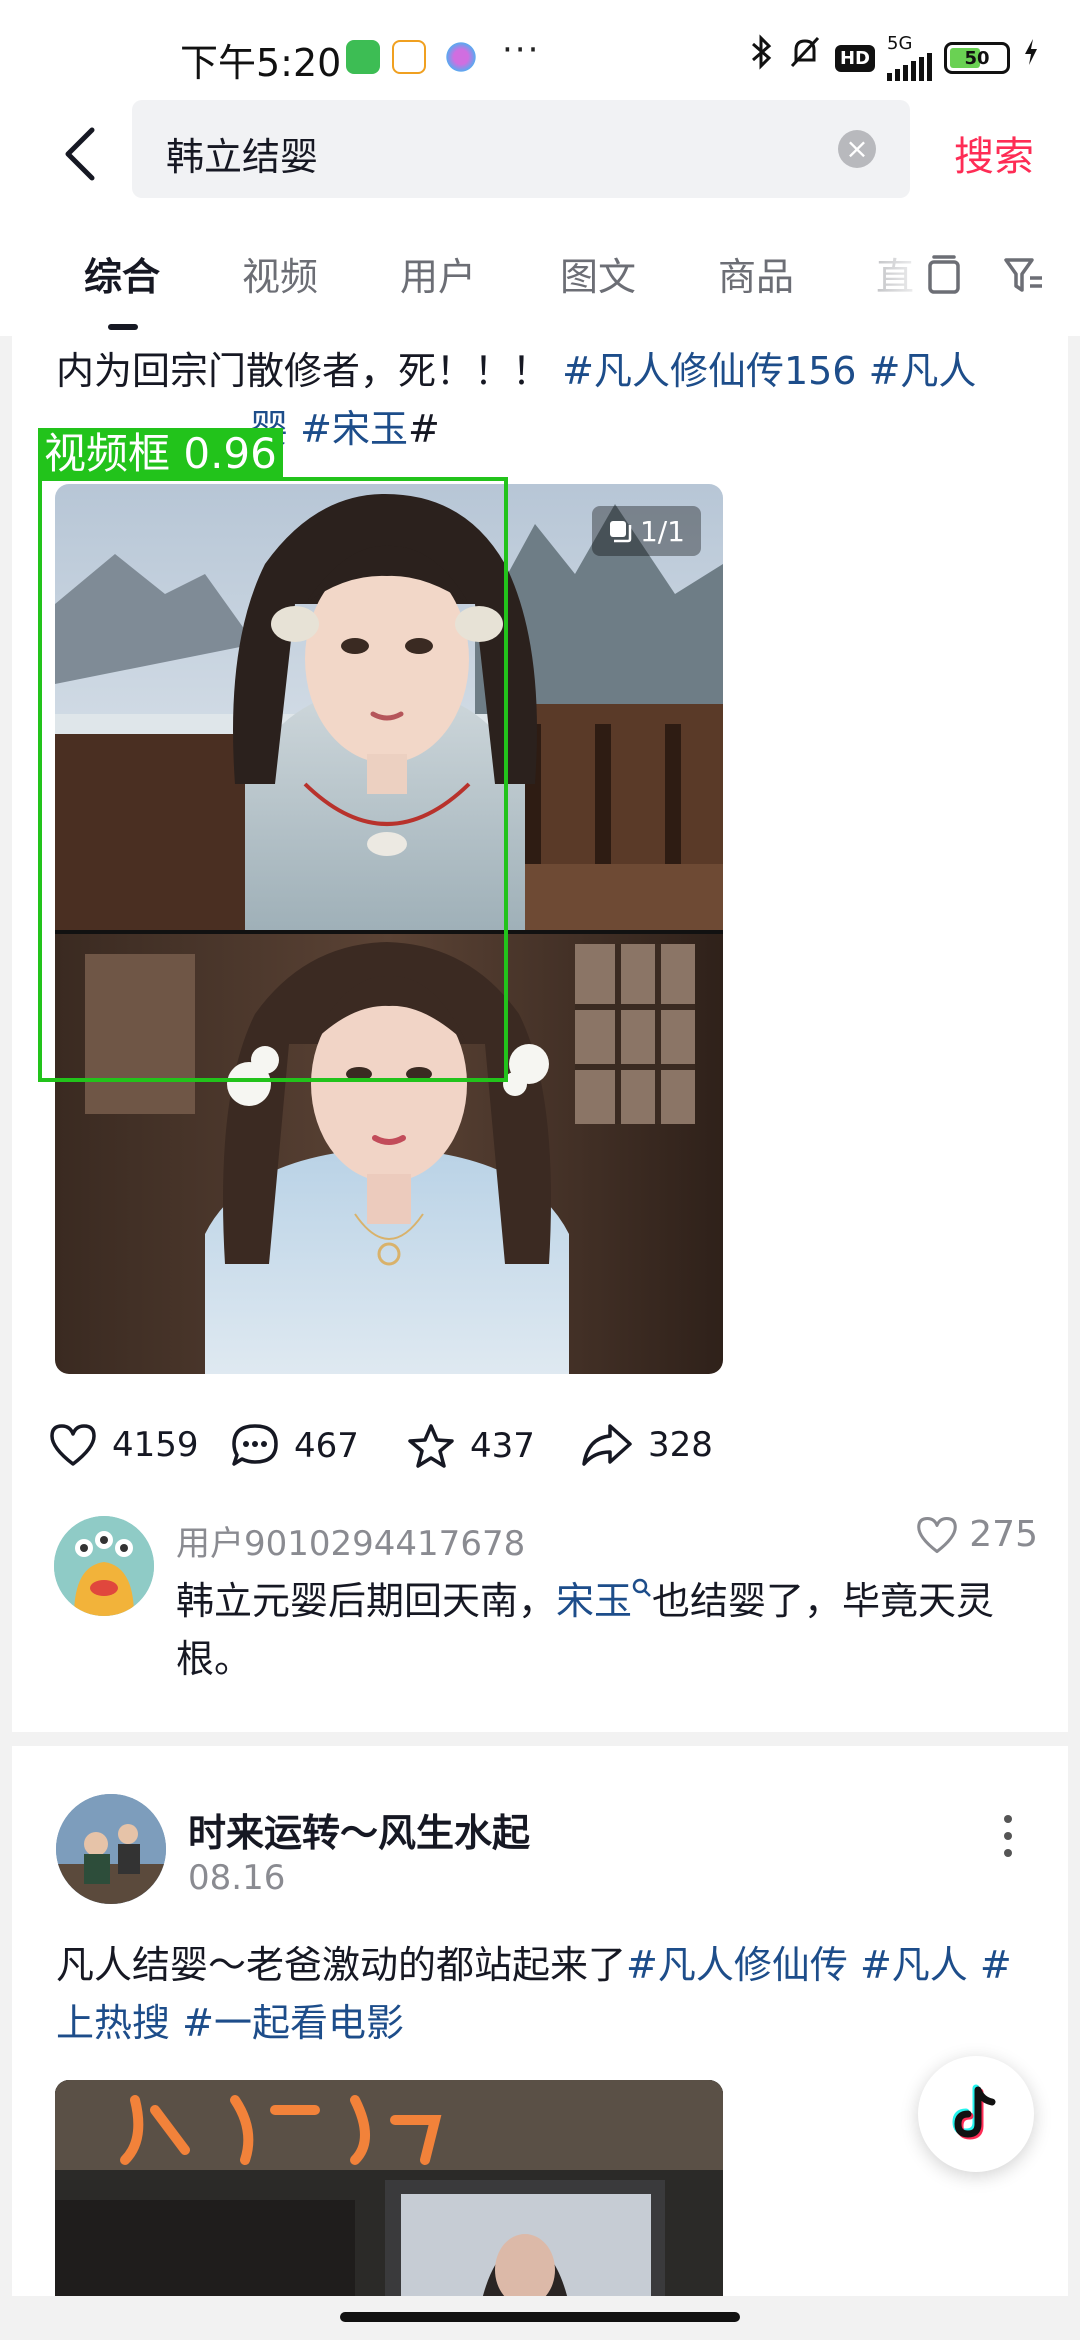 This screenshot has width=1080, height=2340. Describe the element at coordinates (909, 67) in the screenshot. I see `signal-icon` at that location.